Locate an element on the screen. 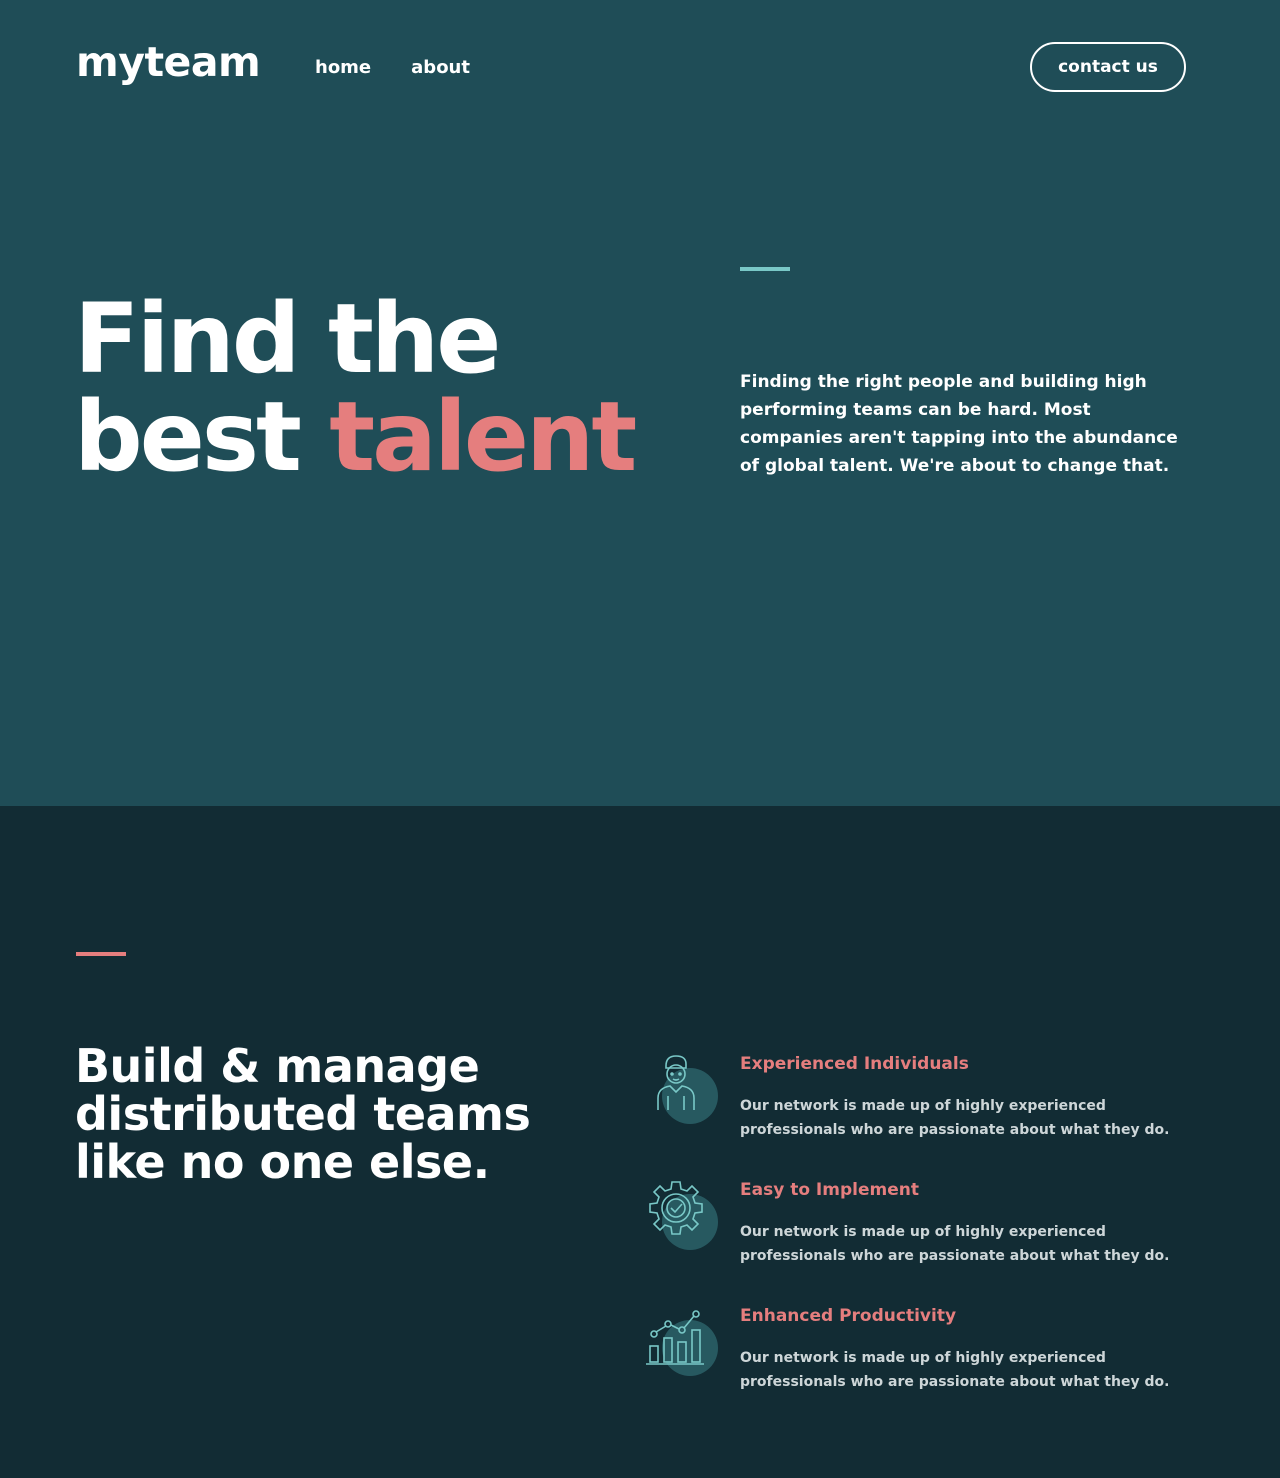 The image size is (1280, 1478). main-nav: home about is located at coordinates (392, 68).